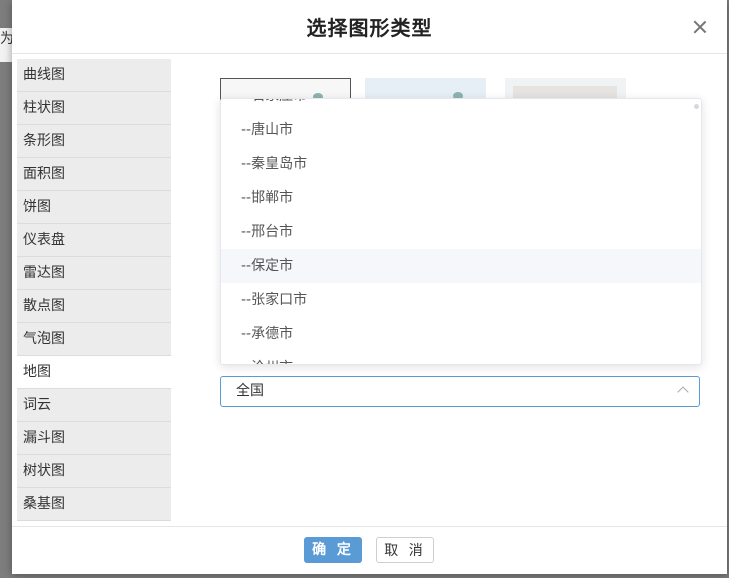 This screenshot has width=729, height=578. Describe the element at coordinates (461, 106) in the screenshot. I see `region-option: --石家庄市` at that location.